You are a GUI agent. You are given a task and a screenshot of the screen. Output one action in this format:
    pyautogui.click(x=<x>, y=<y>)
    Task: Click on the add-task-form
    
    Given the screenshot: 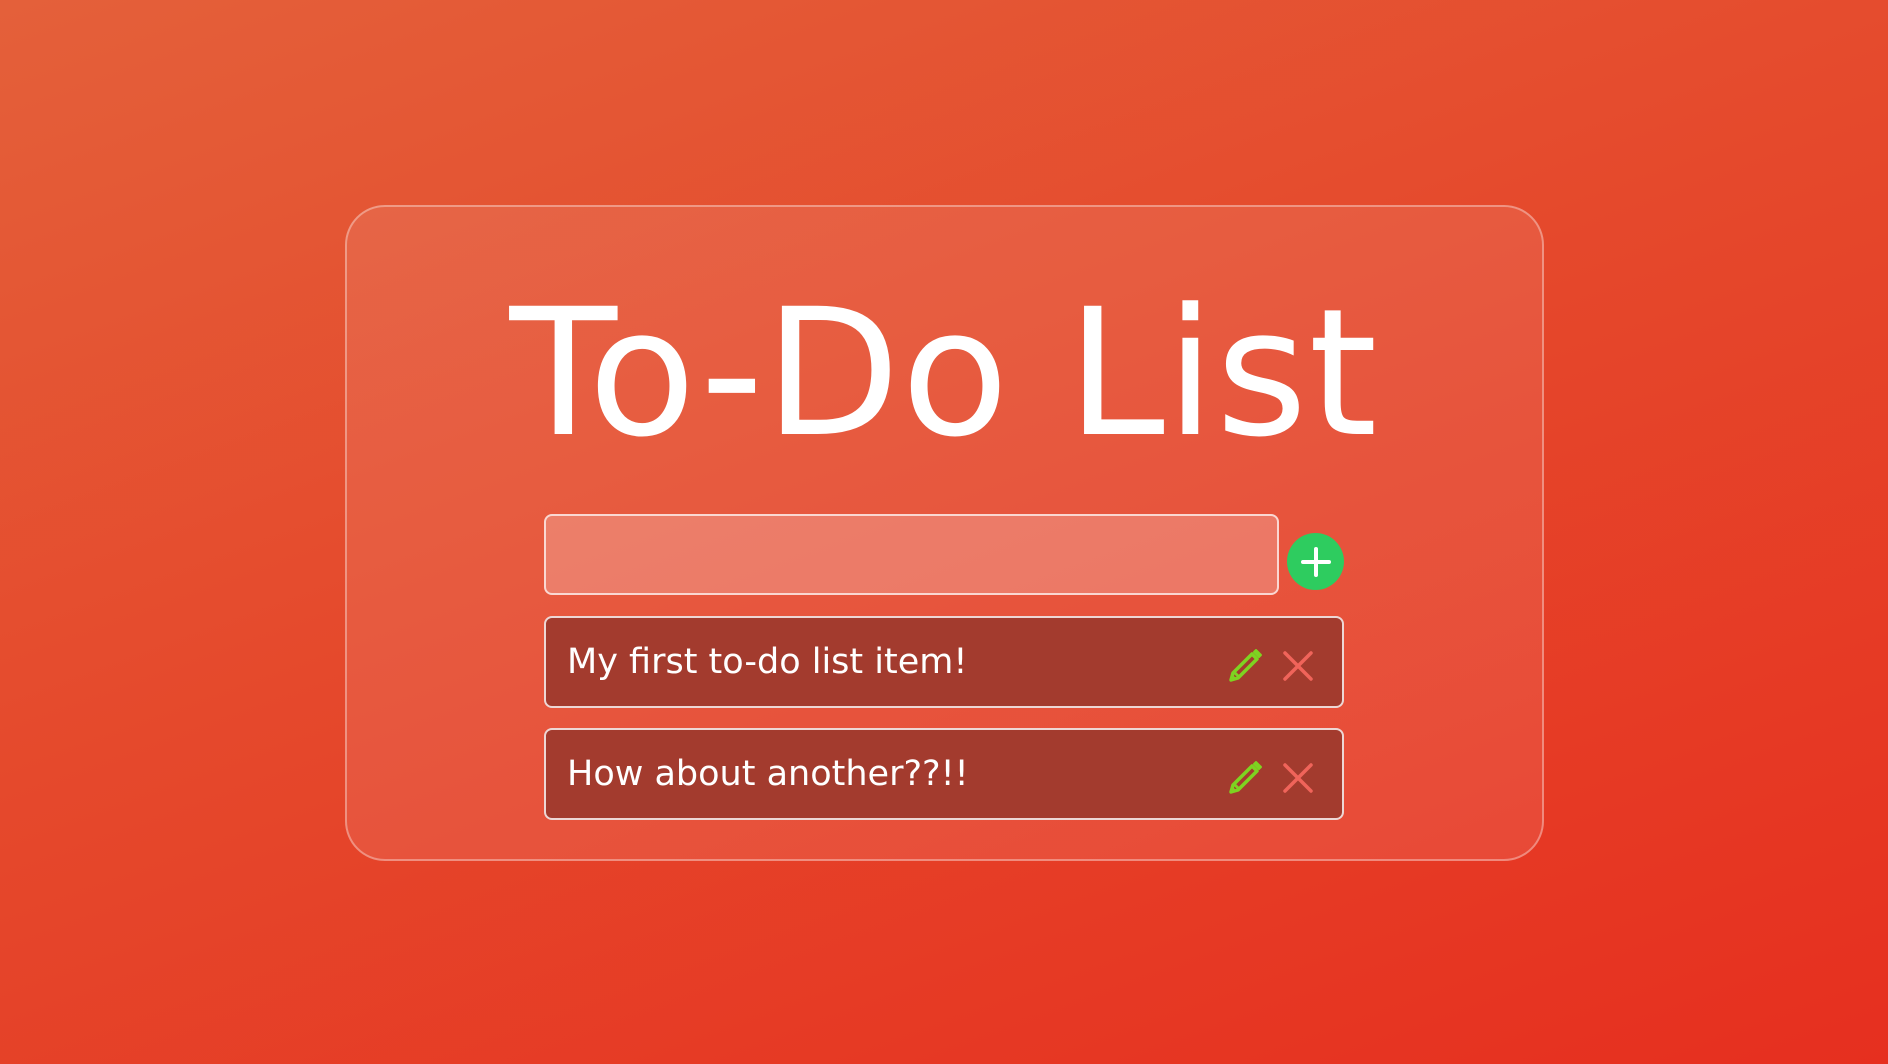 What is the action you would take?
    pyautogui.click(x=944, y=554)
    